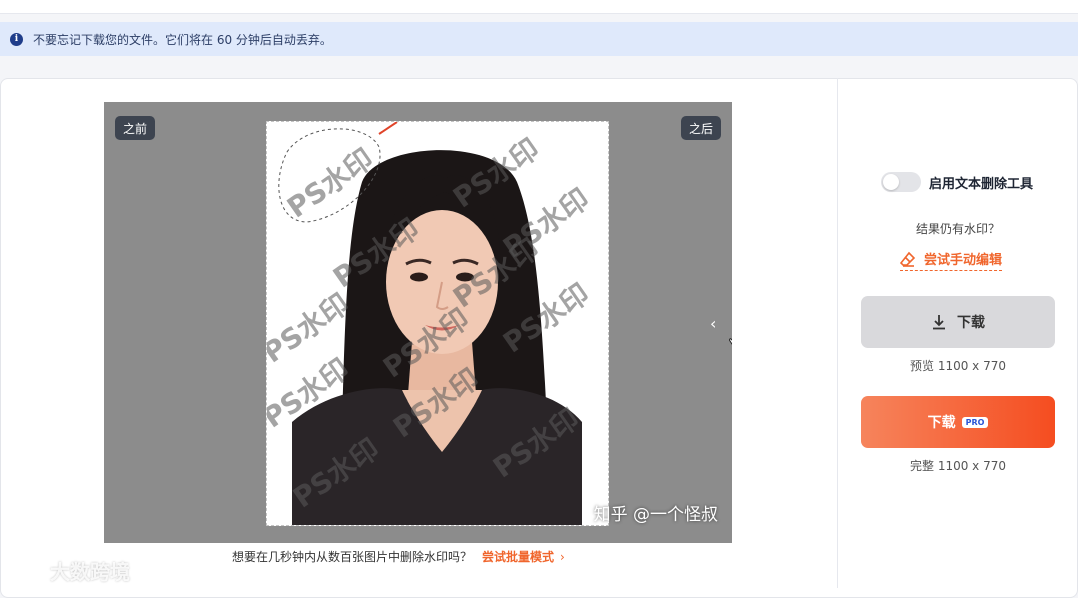 This screenshot has height=598, width=1078. I want to click on pro-download-button: 下载 PRO, so click(958, 422).